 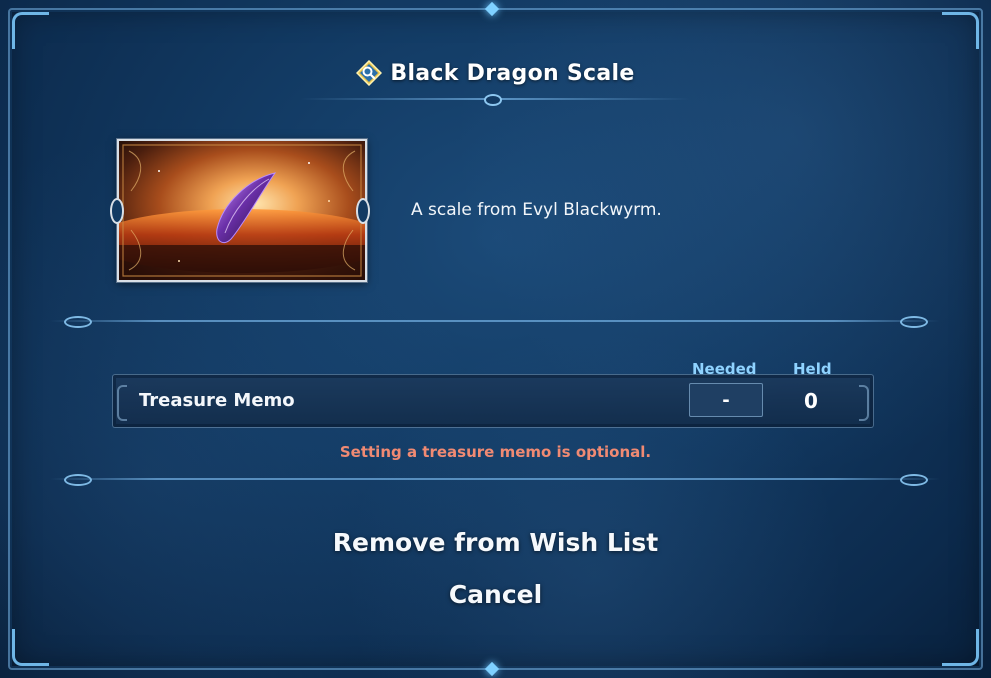 I want to click on held-value: 0, so click(x=811, y=401).